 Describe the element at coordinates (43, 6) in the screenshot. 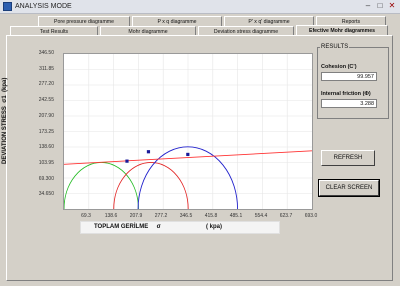

I see `window-title: ANALYSIS MODE` at that location.